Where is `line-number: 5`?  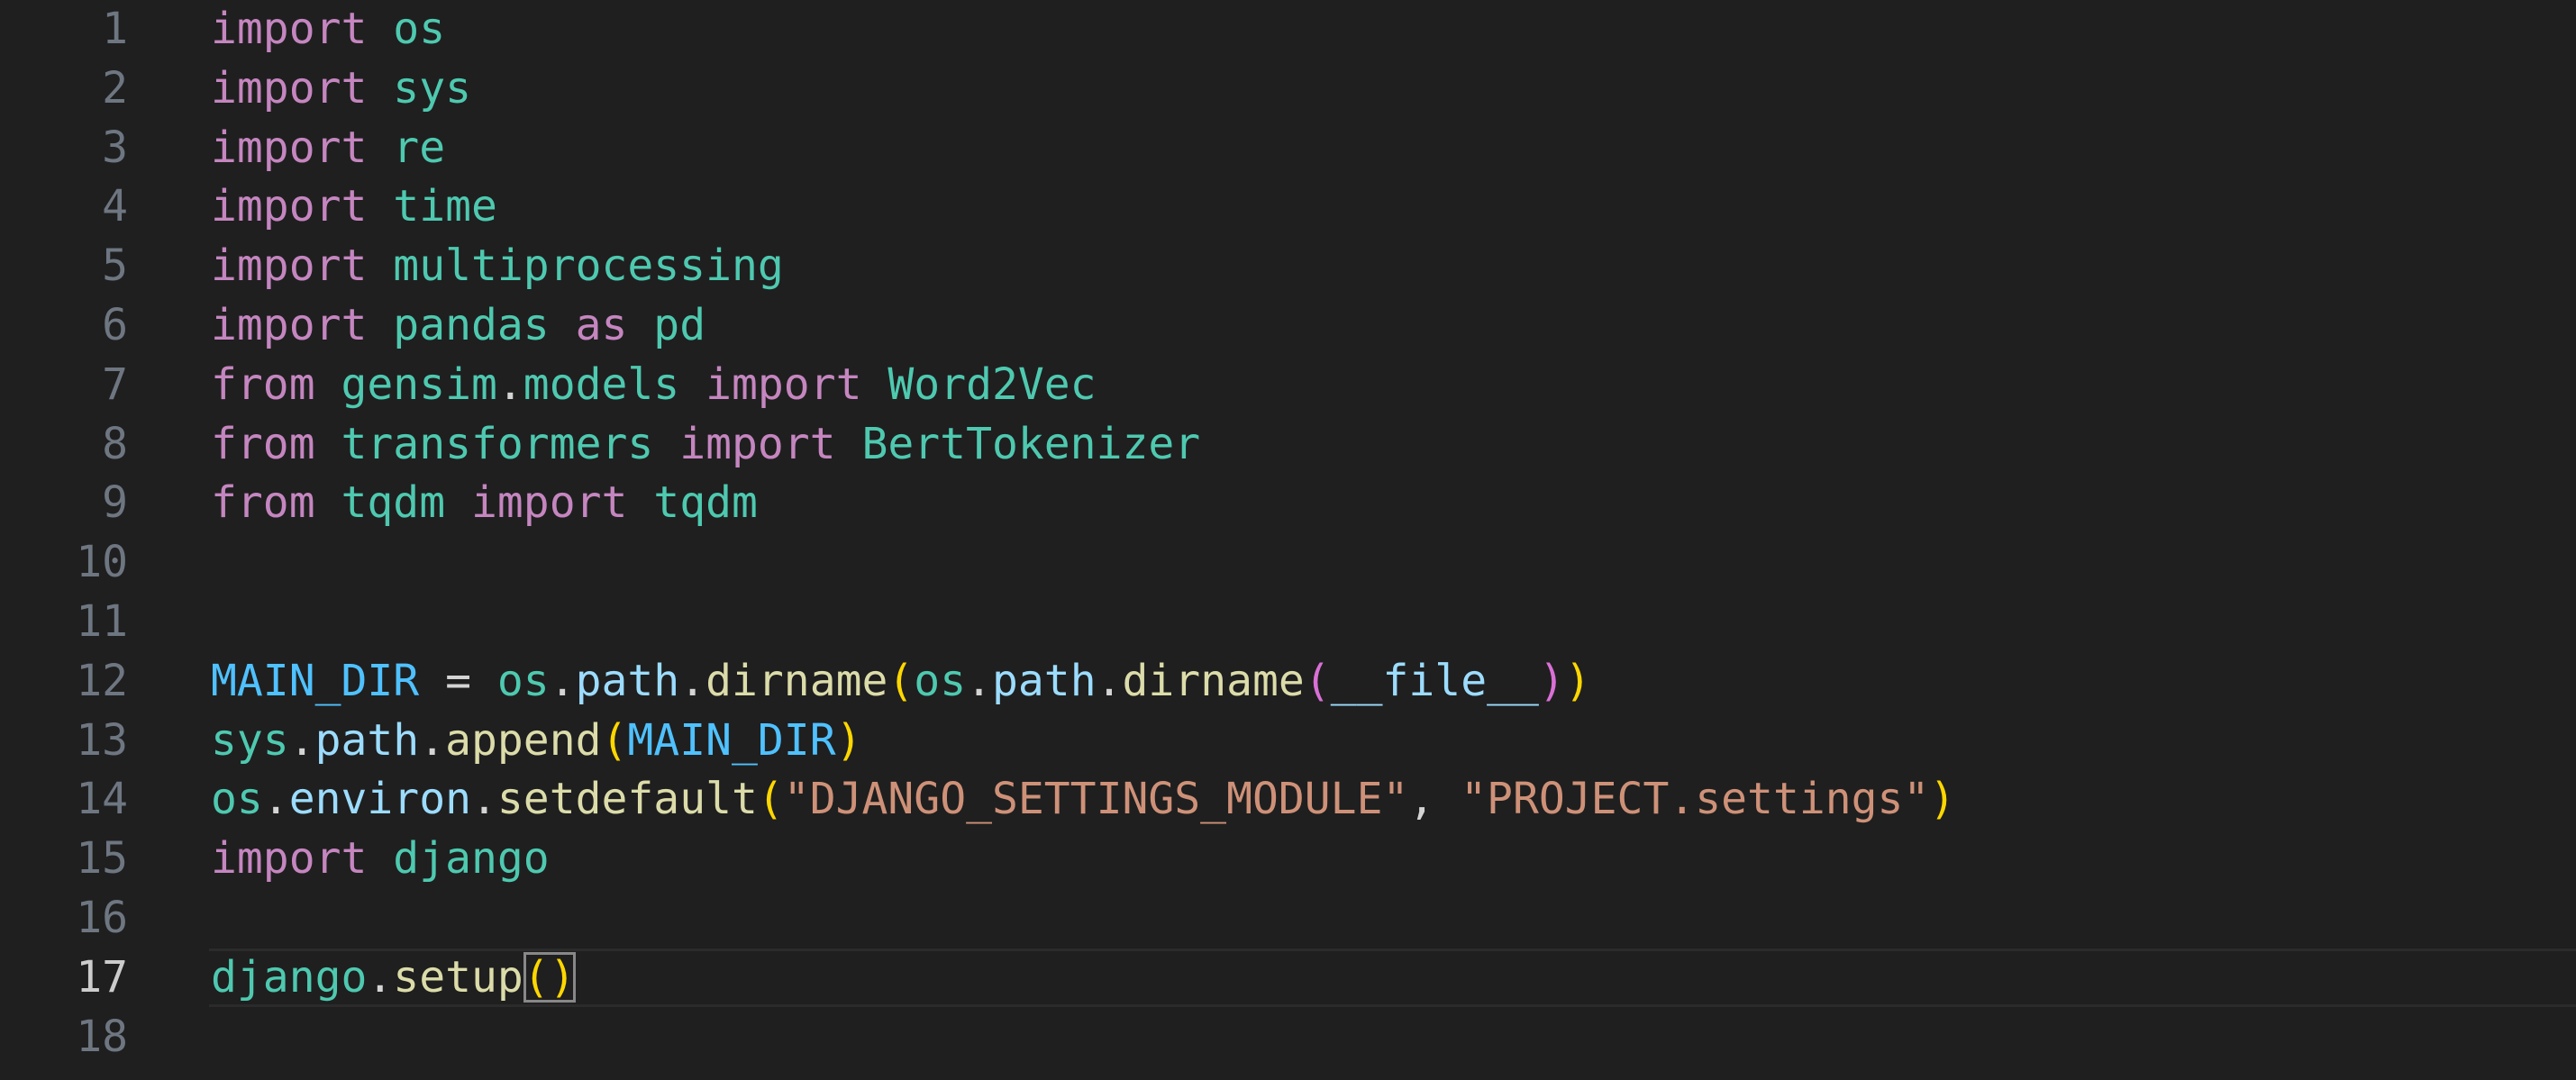
line-number: 5 is located at coordinates (115, 266).